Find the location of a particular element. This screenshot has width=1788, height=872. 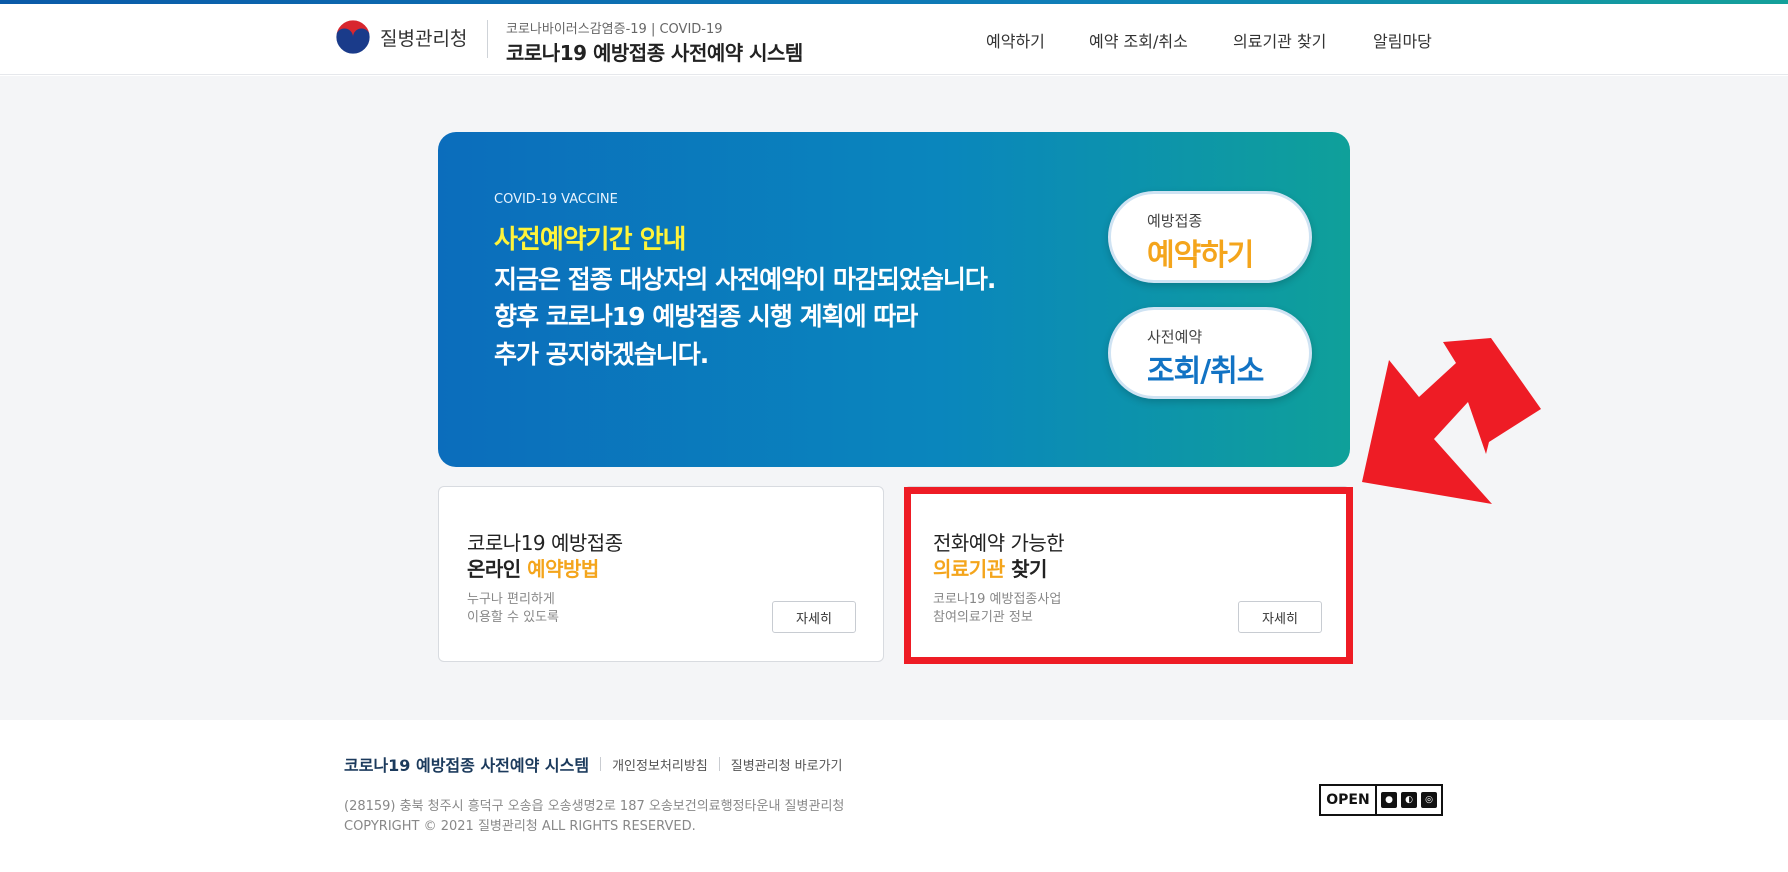

banner-kicker: COVID-19 VACCINE is located at coordinates (556, 199).